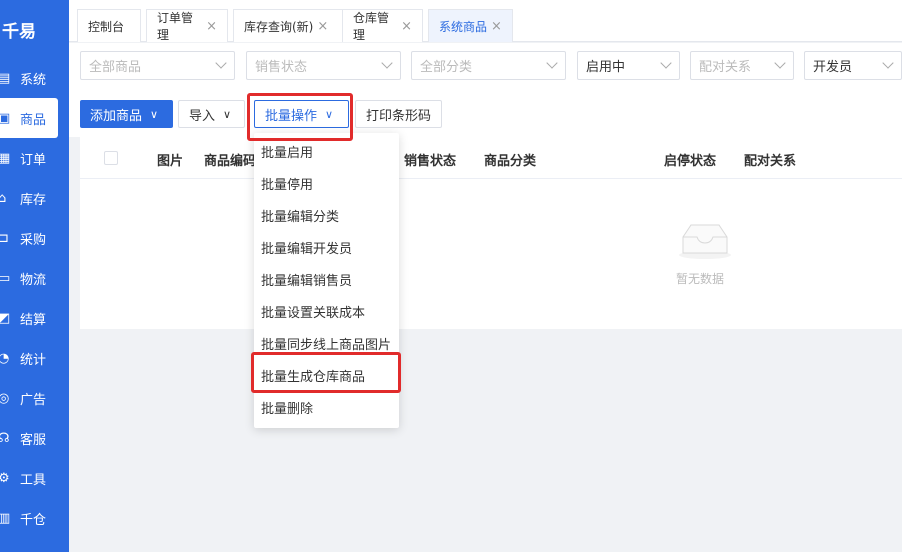 The image size is (902, 552). I want to click on sidebar-item-9: ☊ 客服, so click(34, 438).